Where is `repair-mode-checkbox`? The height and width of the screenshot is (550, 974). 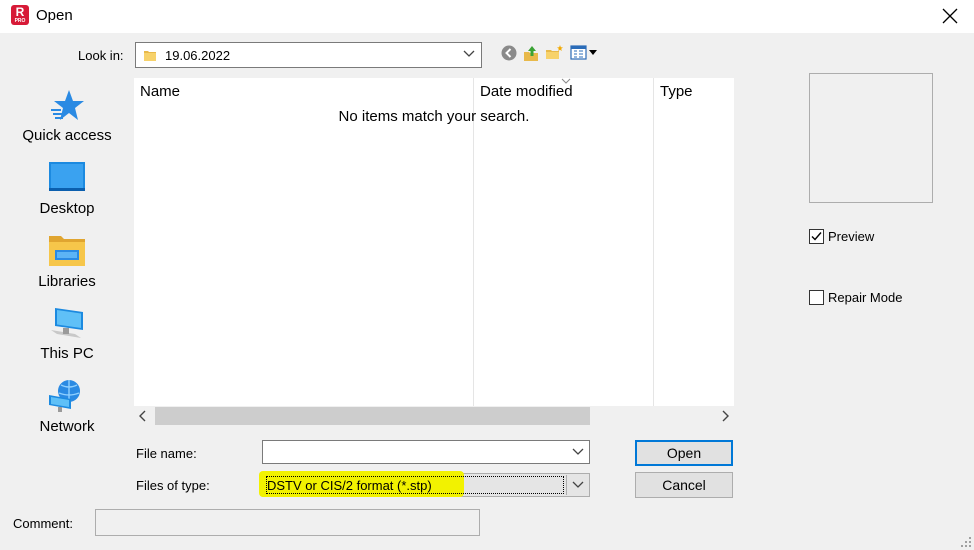
repair-mode-checkbox is located at coordinates (816, 297).